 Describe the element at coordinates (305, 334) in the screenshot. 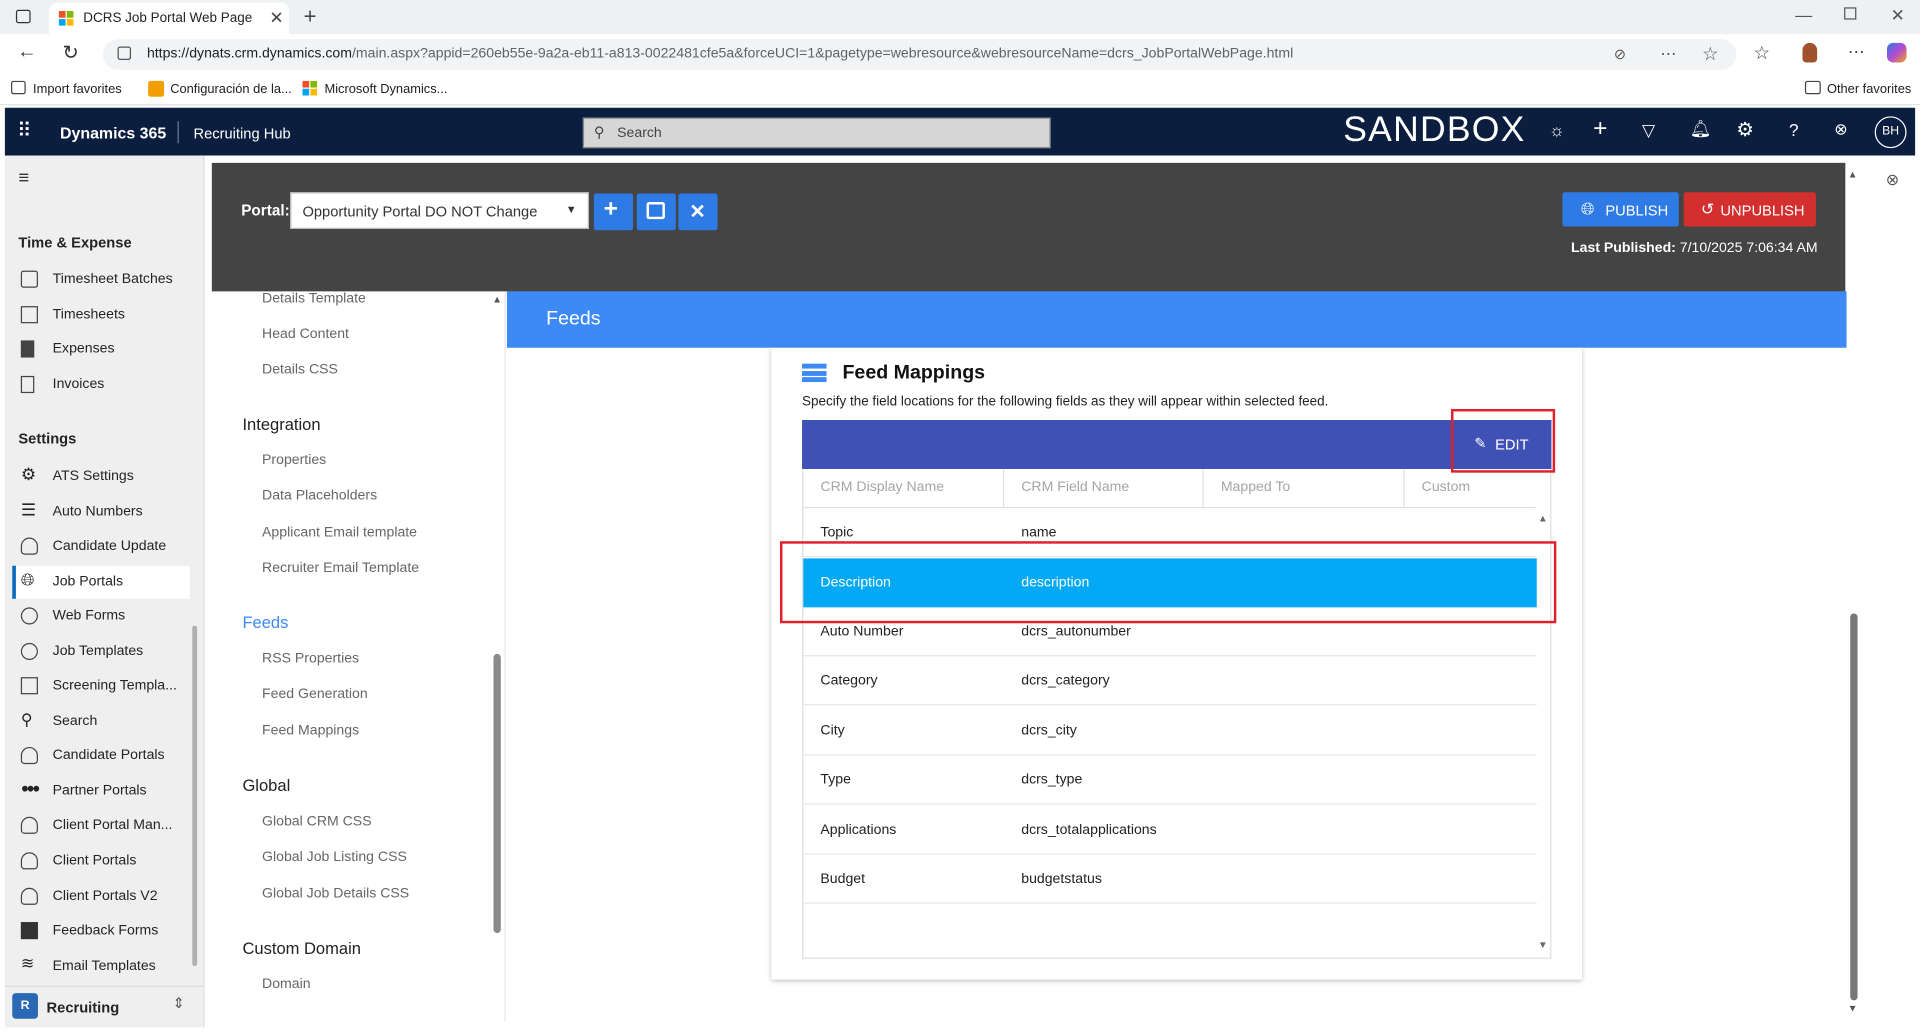

I see `tree-item-head-content: Head Content` at that location.